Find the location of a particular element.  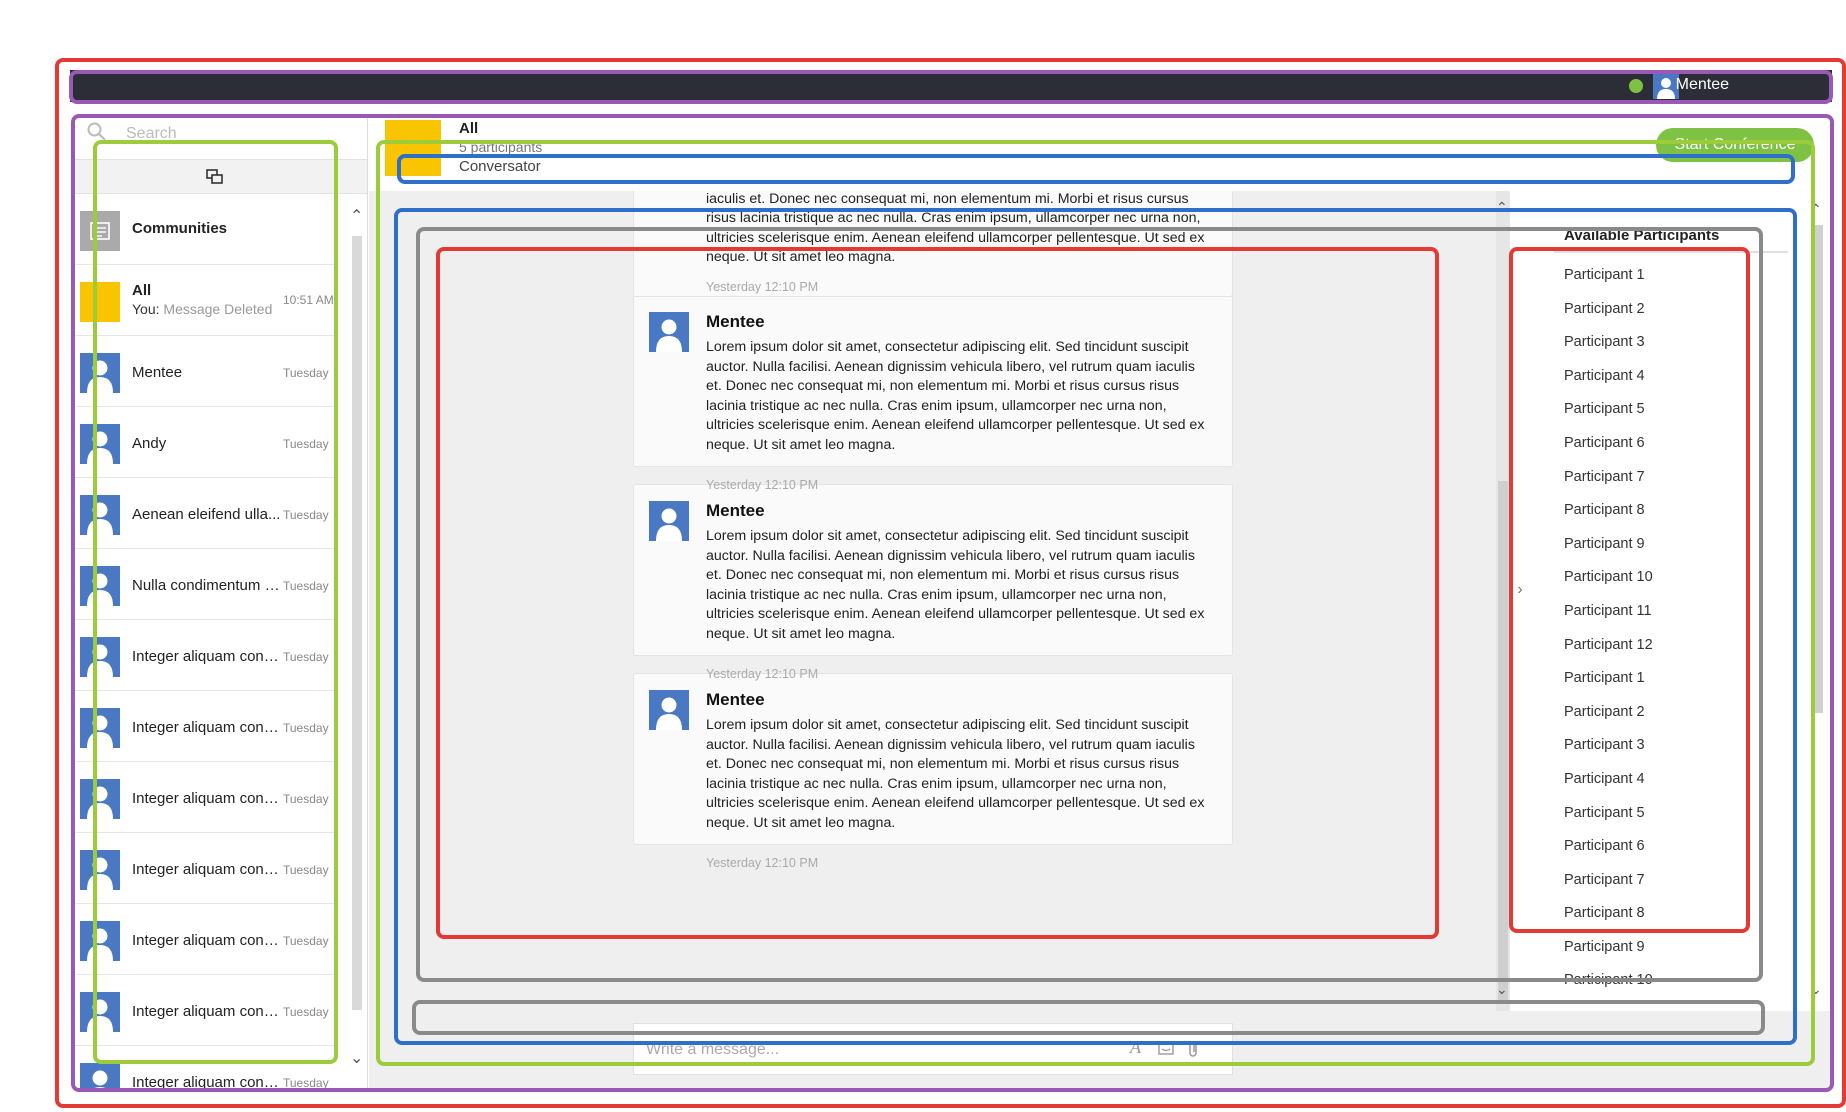

new-conversation-bar is located at coordinates (219, 177).